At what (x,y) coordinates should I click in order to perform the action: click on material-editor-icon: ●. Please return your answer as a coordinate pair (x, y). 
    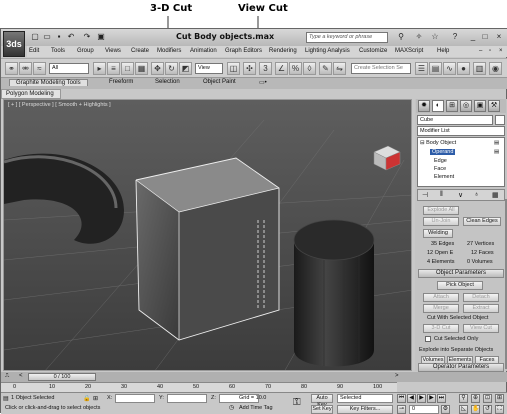
    Looking at the image, I should click on (463, 68).